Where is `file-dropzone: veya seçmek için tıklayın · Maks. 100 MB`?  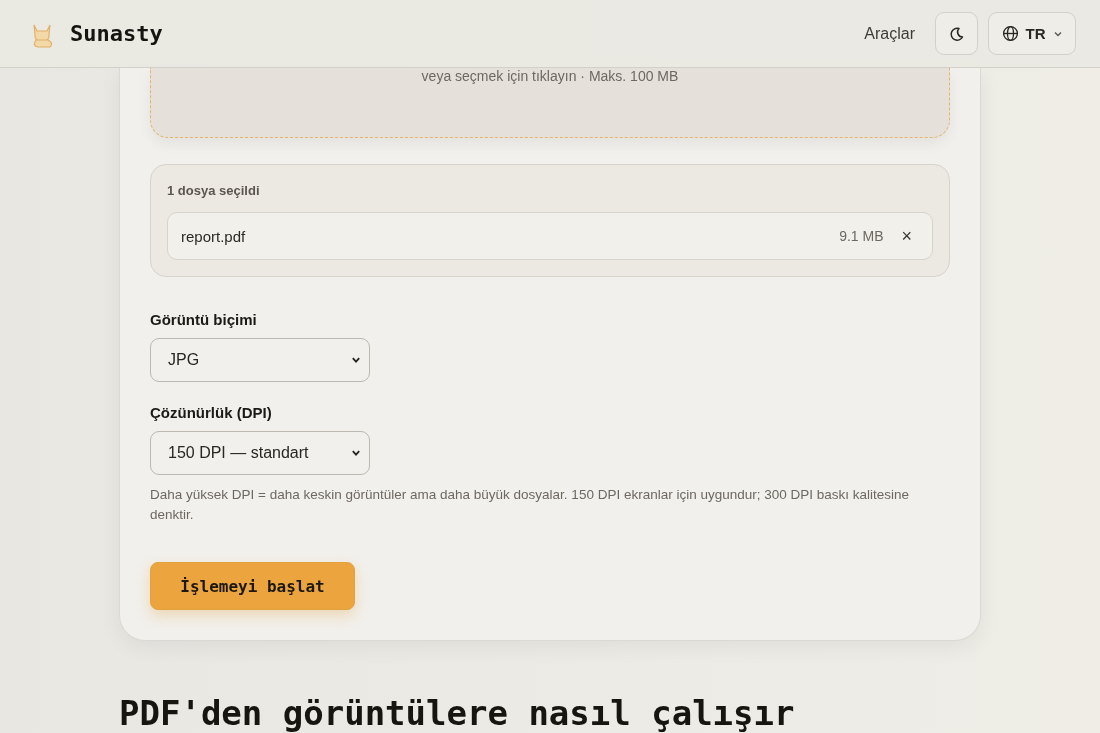 file-dropzone: veya seçmek için tıklayın · Maks. 100 MB is located at coordinates (550, 103).